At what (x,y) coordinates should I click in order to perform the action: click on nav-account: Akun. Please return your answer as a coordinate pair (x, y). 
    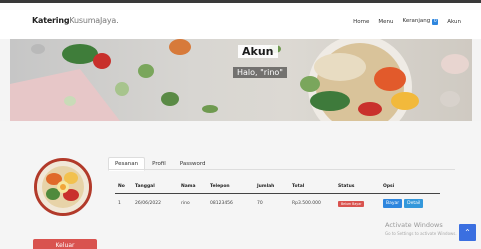
    Looking at the image, I should click on (454, 22).